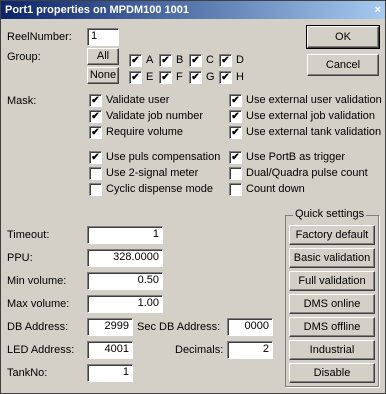  I want to click on factory-default-button: Factory default, so click(332, 235).